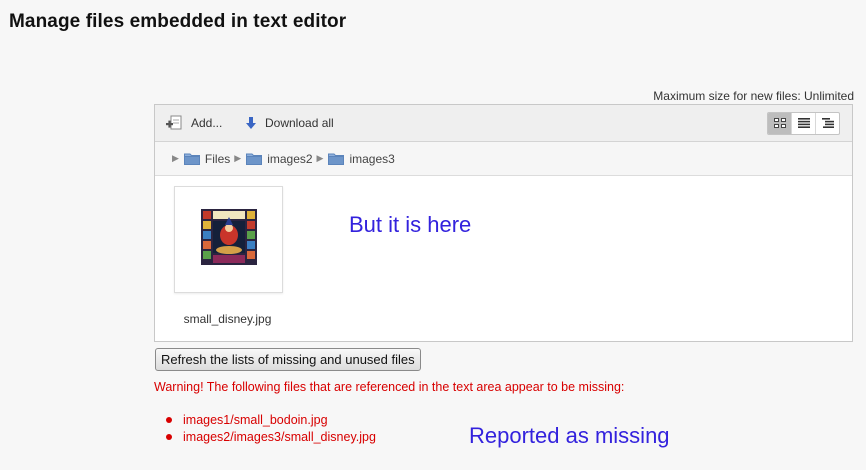 The width and height of the screenshot is (866, 470). I want to click on view-tree-button, so click(827, 123).